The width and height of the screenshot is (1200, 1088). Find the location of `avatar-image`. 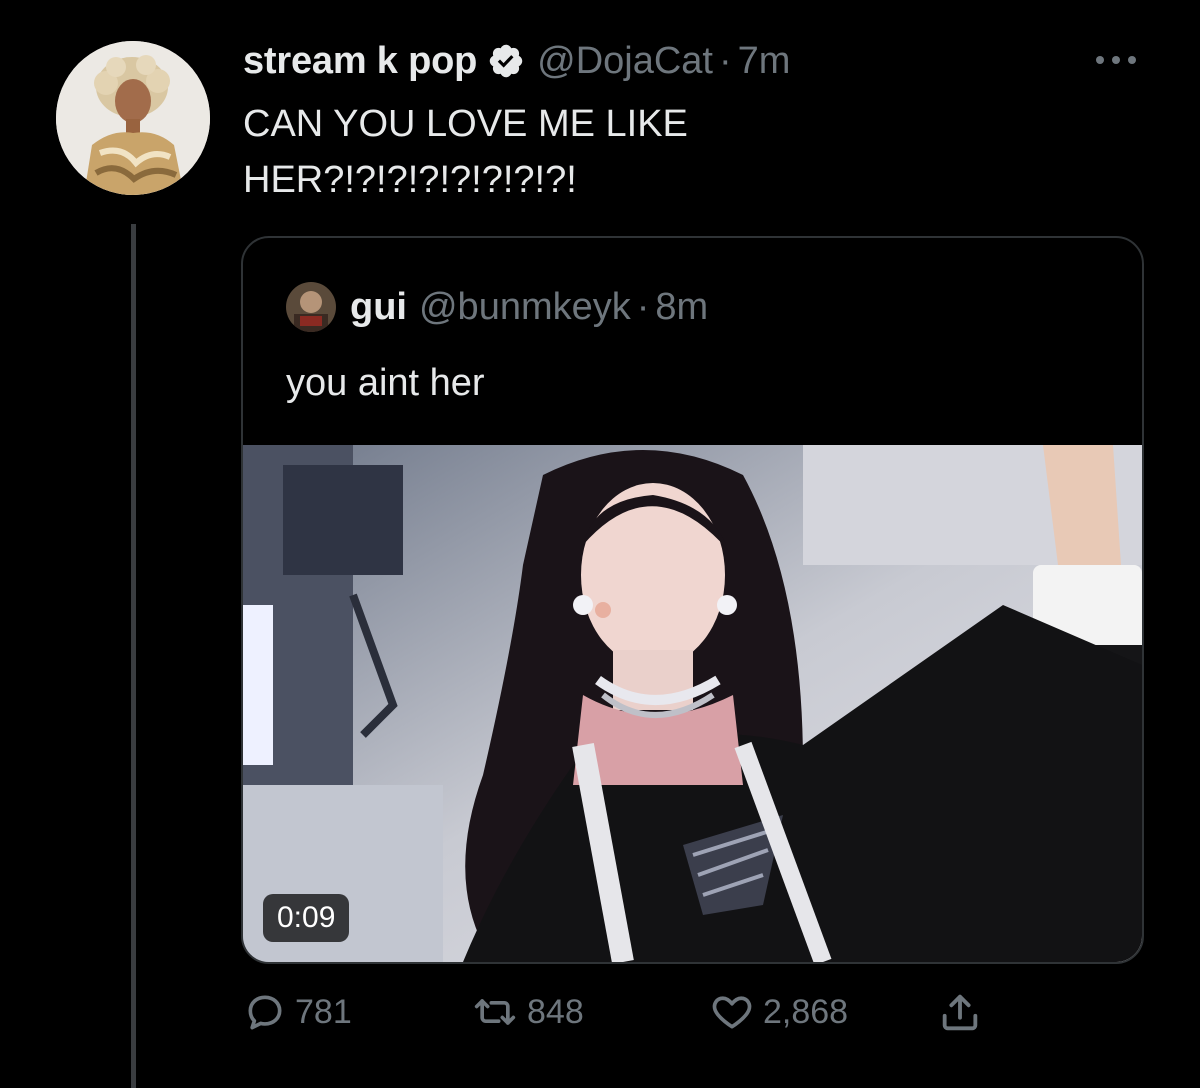

avatar-image is located at coordinates (133, 118).